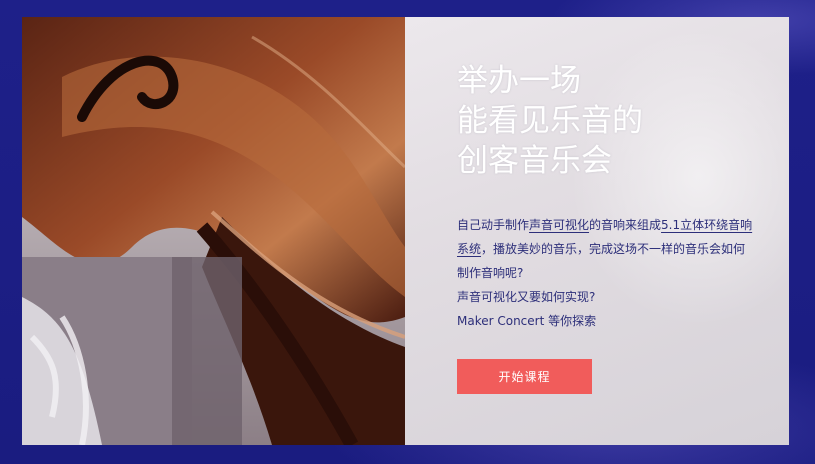 The width and height of the screenshot is (815, 464). What do you see at coordinates (601, 261) in the screenshot?
I see `desc-text-3: ，播放美妙的音乐，完成这场不一样的音乐会如何制作音响呢?` at bounding box center [601, 261].